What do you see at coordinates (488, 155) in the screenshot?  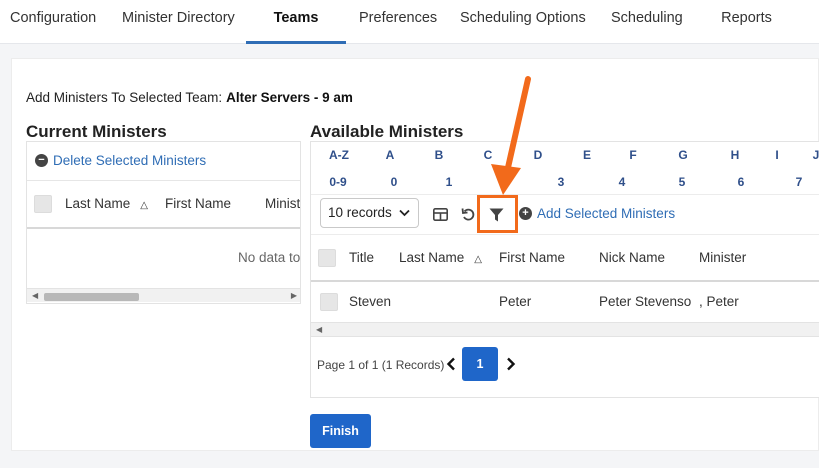 I see `letter-filter-c: C` at bounding box center [488, 155].